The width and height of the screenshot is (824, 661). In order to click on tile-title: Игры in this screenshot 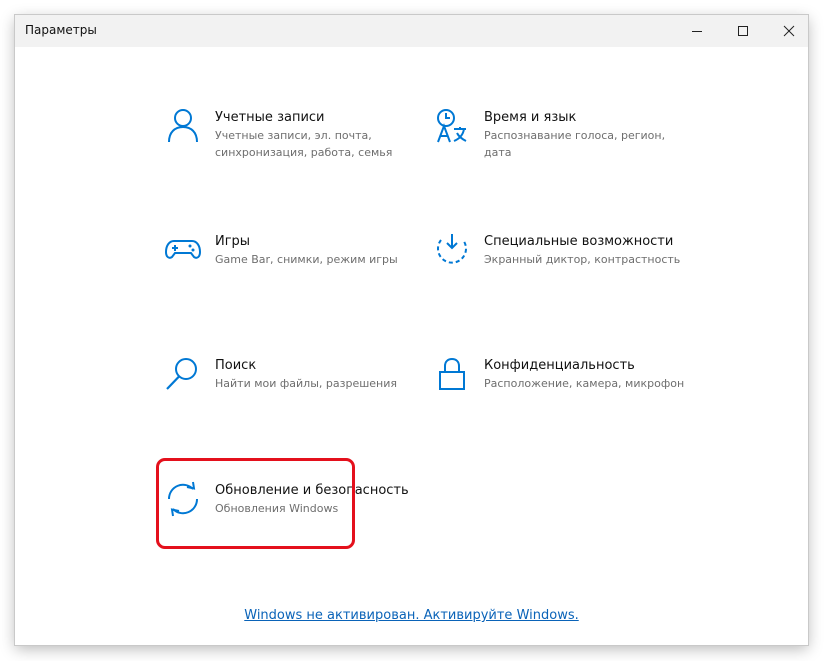, I will do `click(233, 241)`.